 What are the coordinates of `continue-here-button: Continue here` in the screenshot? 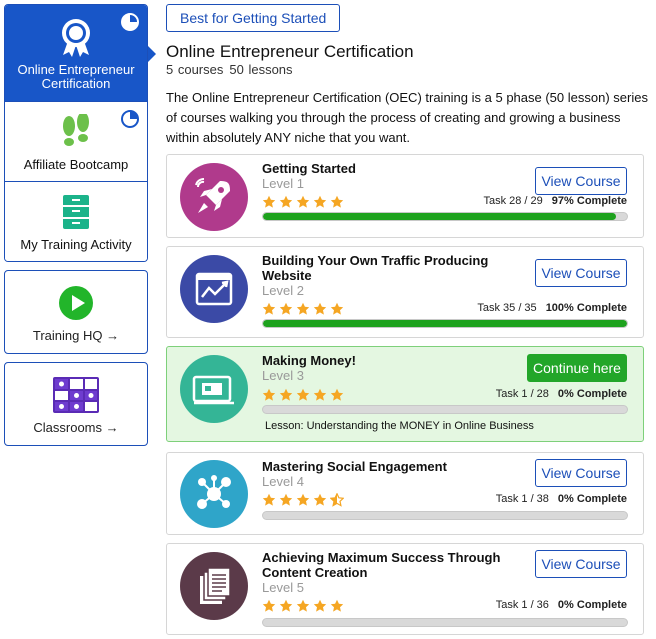 It's located at (577, 368).